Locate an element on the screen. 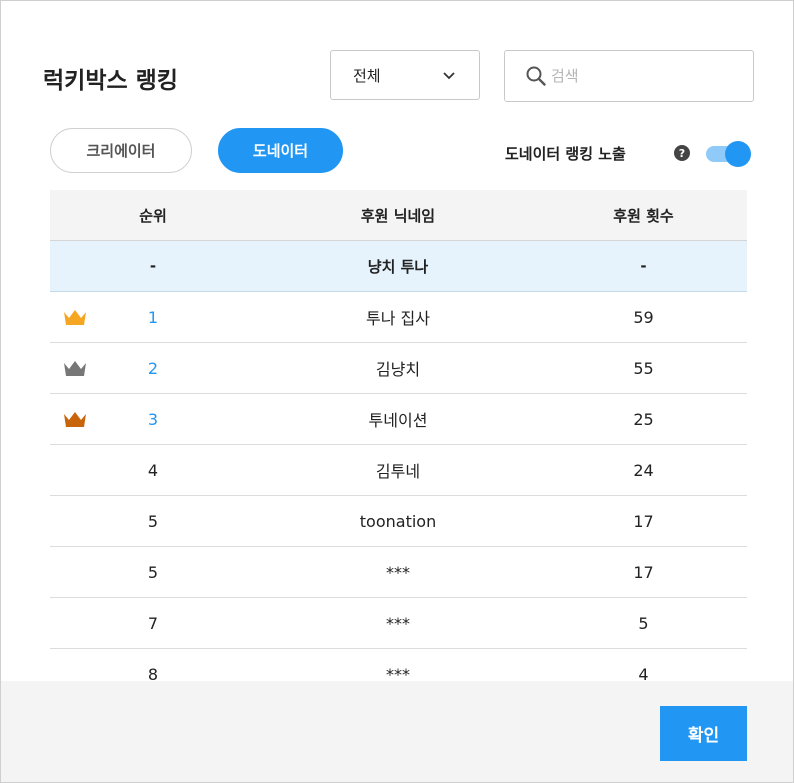  tab-donator: 도네이터 is located at coordinates (280, 150).